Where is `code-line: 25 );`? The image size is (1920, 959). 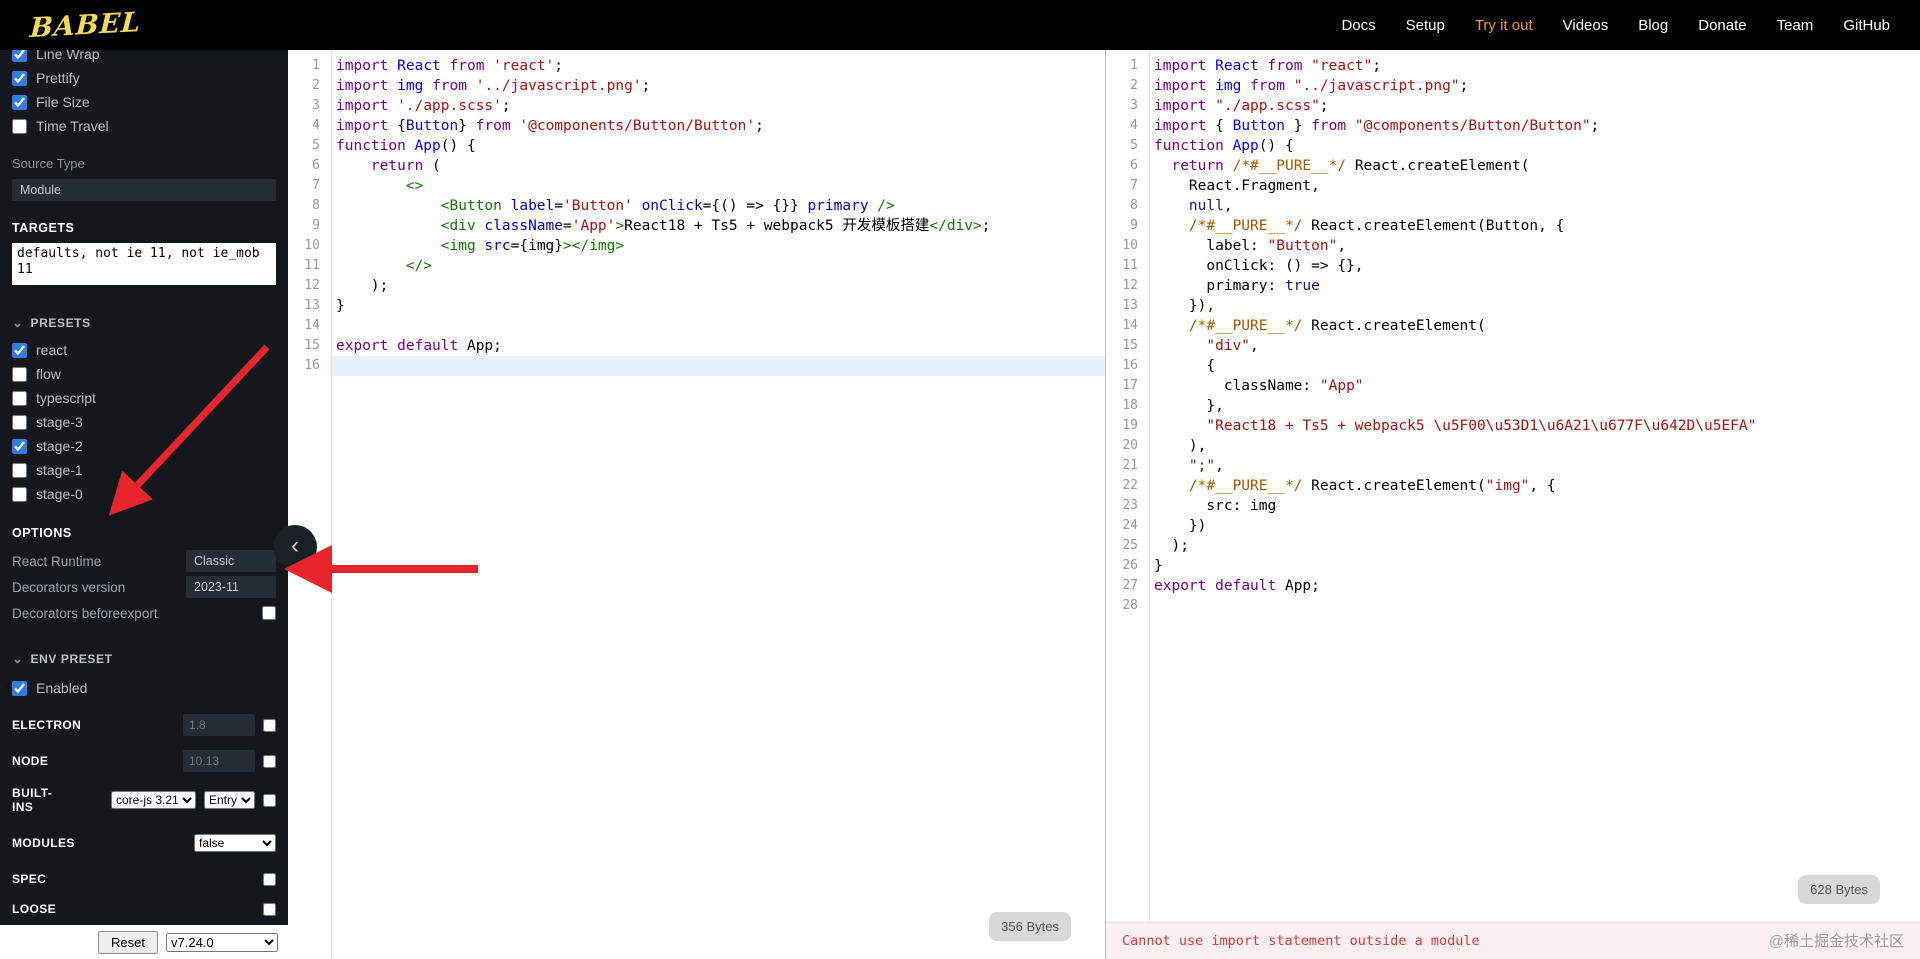 code-line: 25 ); is located at coordinates (1513, 546).